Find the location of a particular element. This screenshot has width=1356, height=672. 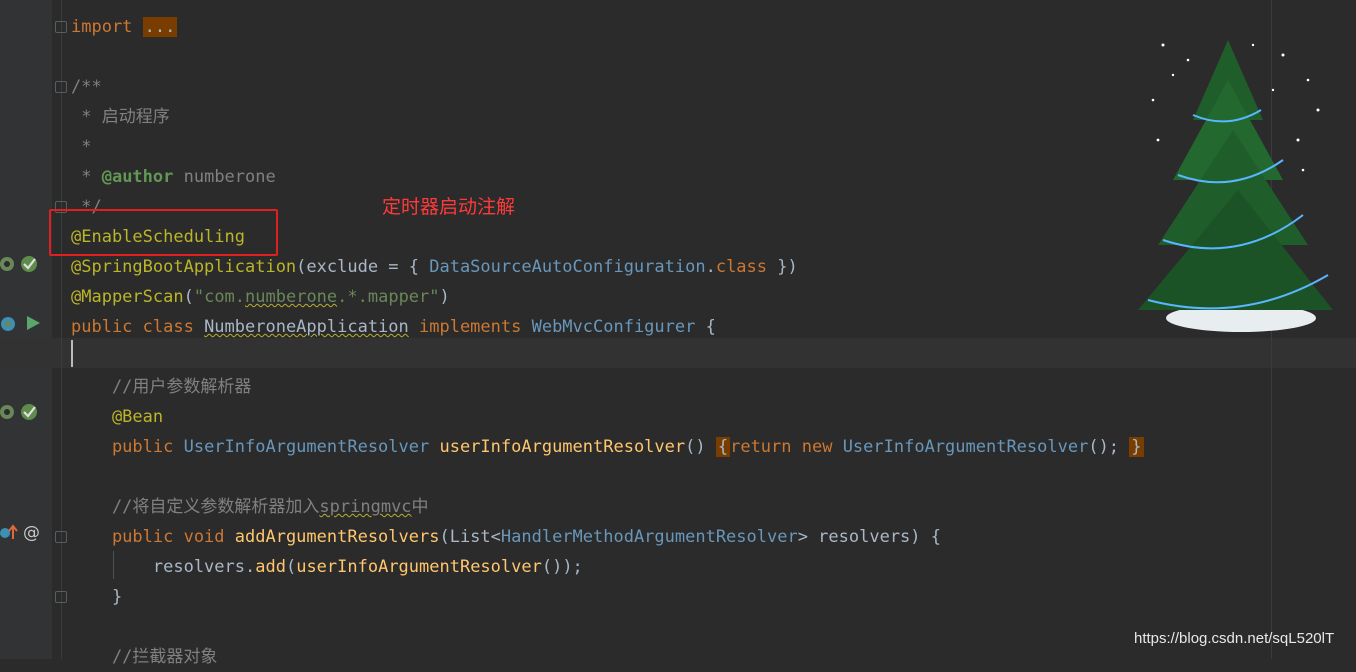

code-token: (List< is located at coordinates (470, 537).